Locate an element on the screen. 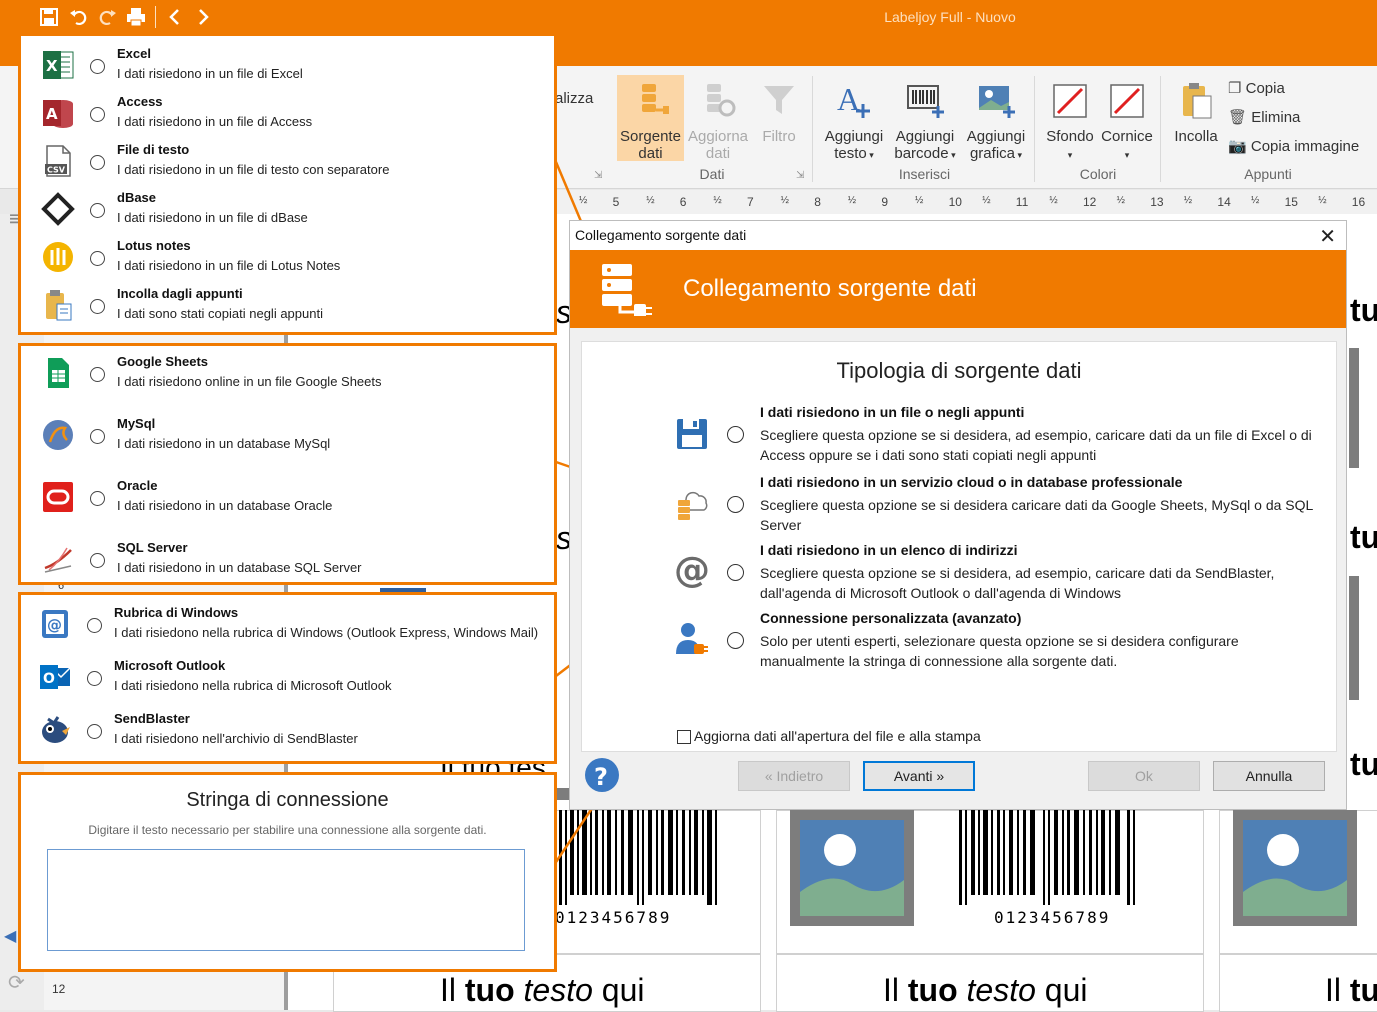 This screenshot has height=1012, width=1377. svg-text: O is located at coordinates (49, 679).